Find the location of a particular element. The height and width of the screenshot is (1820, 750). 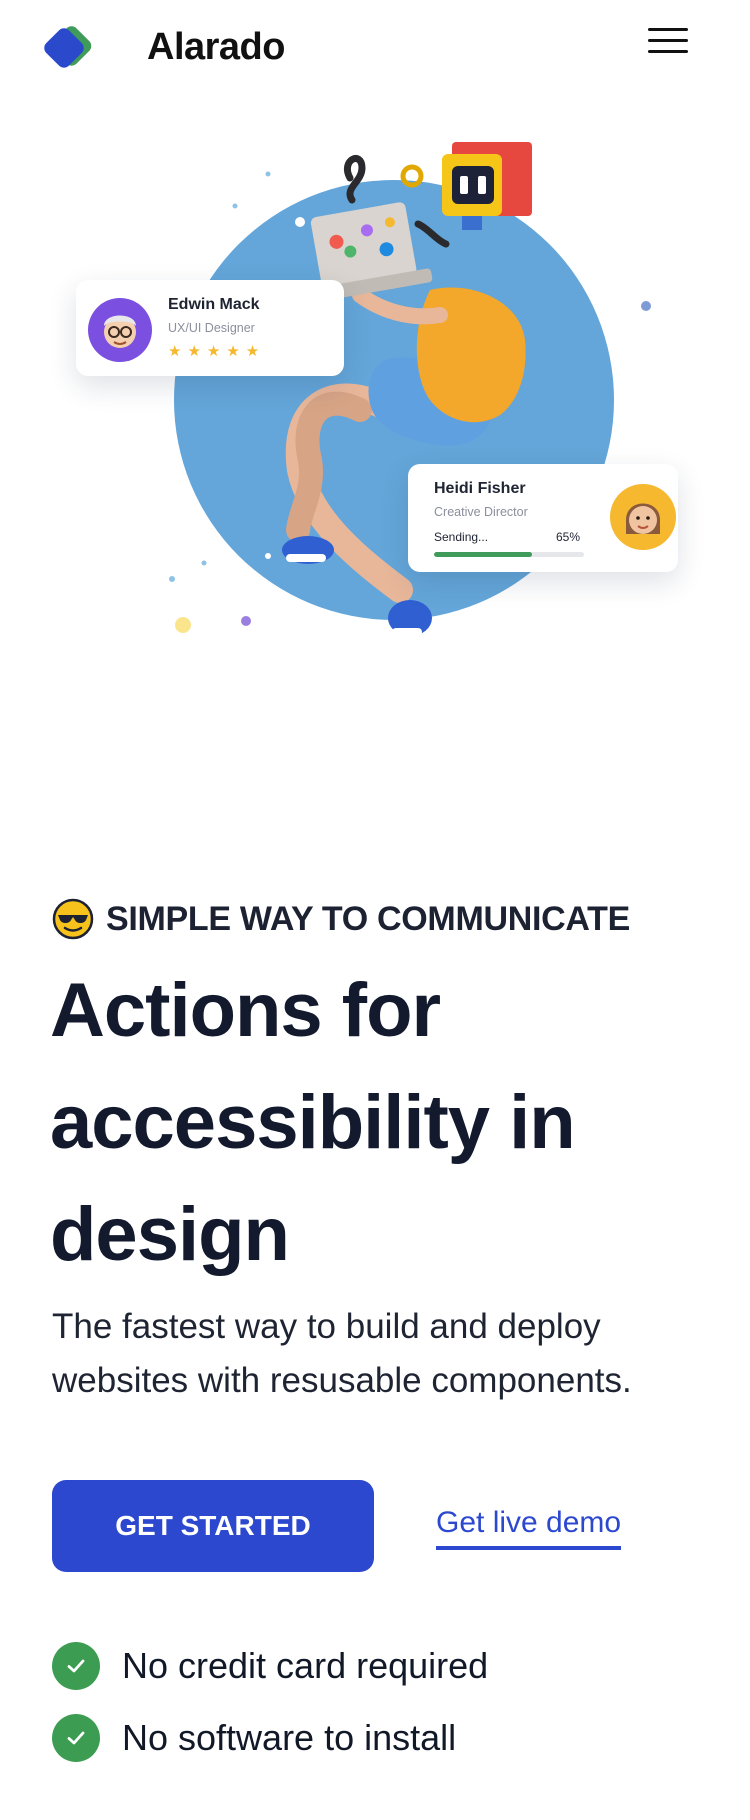

site-header: Alarado is located at coordinates (375, 52).